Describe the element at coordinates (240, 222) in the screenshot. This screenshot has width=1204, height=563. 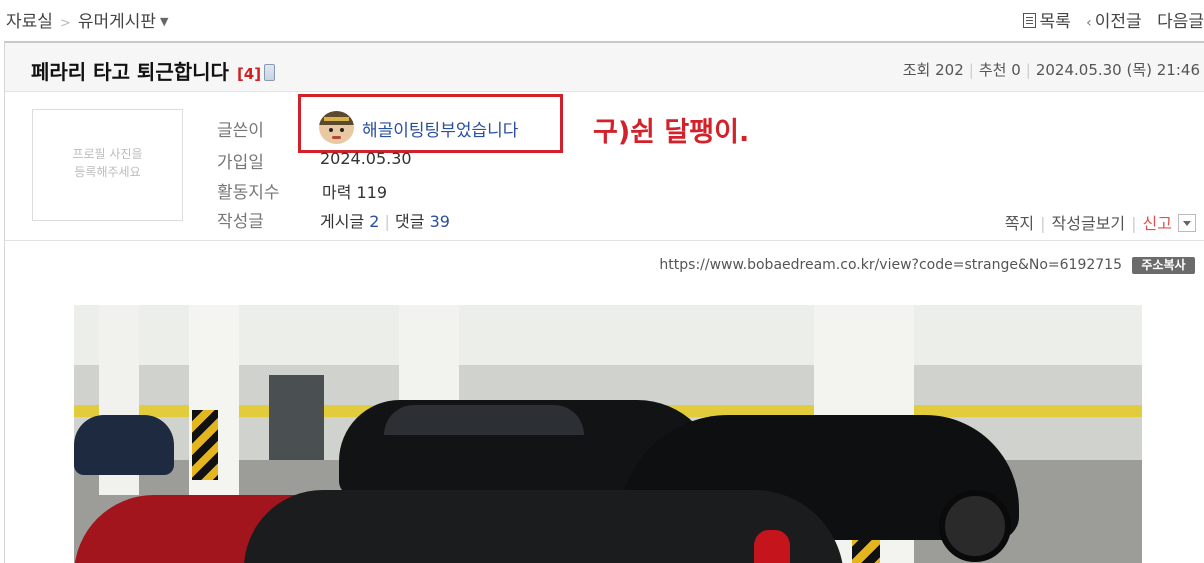
I see `posts-label: 작성글` at that location.